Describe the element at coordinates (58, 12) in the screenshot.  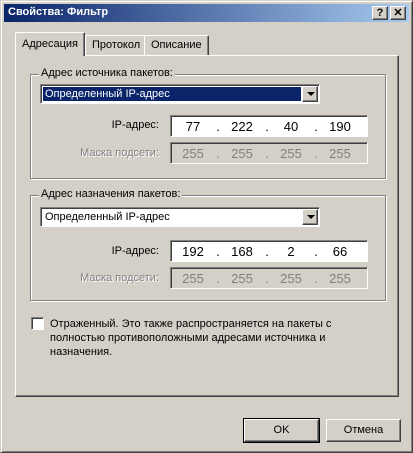
I see `window-title: Свойства: Фильтр` at that location.